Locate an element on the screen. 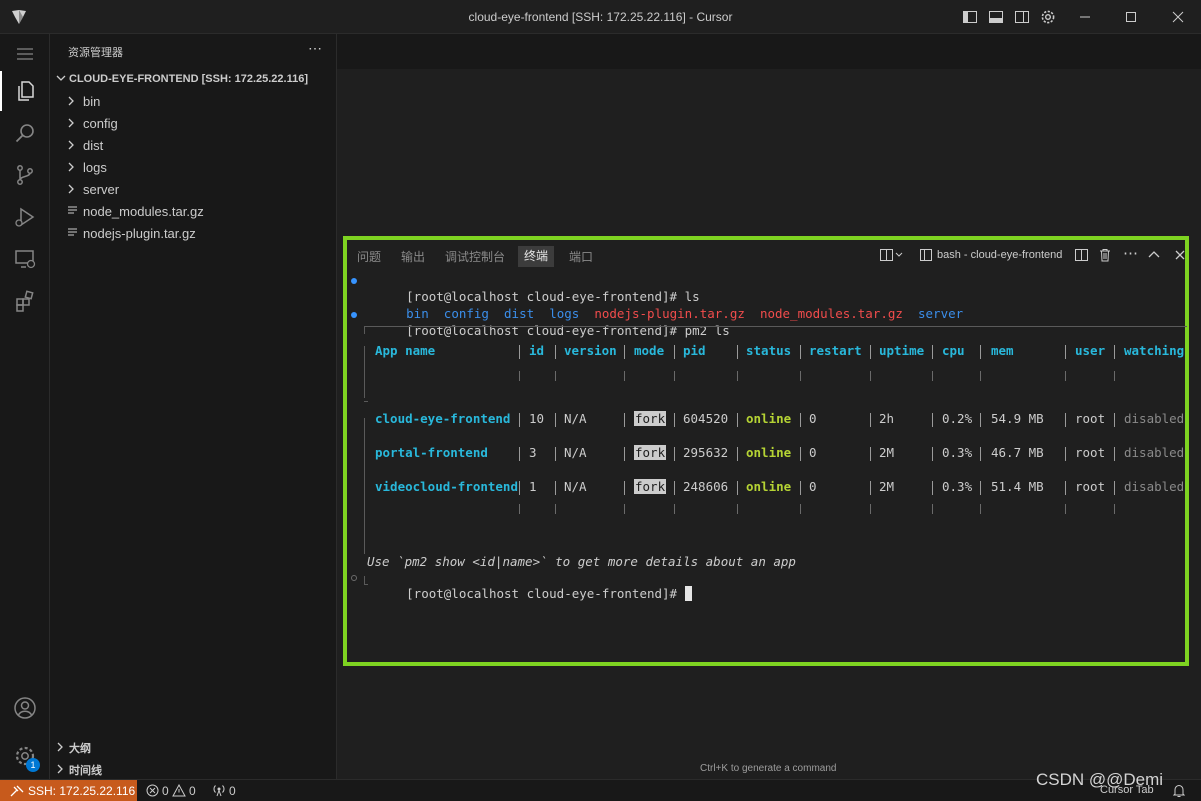 The width and height of the screenshot is (1201, 801). uptime-cell: 2M is located at coordinates (887, 452).